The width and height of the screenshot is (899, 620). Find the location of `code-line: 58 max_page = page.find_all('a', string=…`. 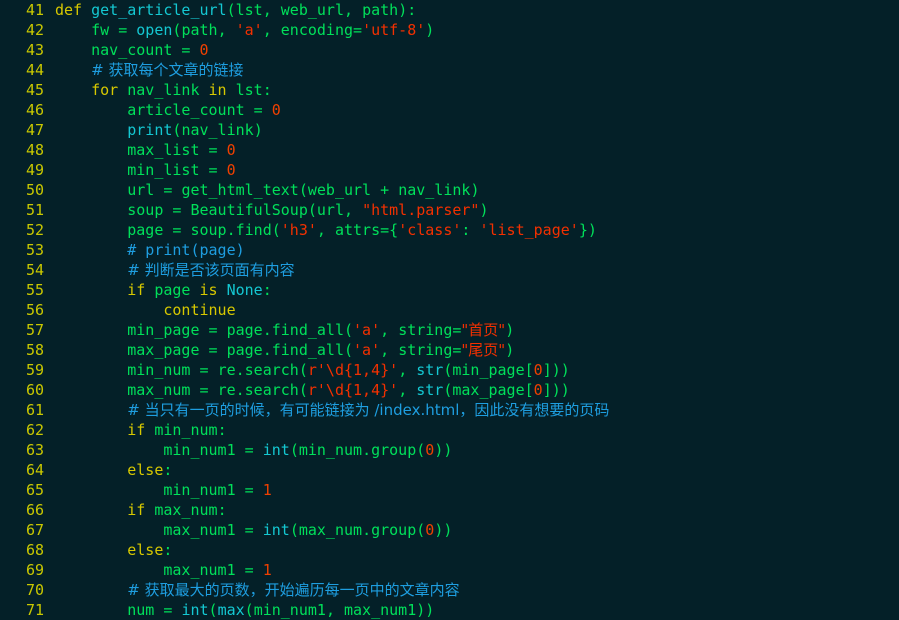

code-line: 58 max_page = page.find_all('a', string=… is located at coordinates (449, 350).